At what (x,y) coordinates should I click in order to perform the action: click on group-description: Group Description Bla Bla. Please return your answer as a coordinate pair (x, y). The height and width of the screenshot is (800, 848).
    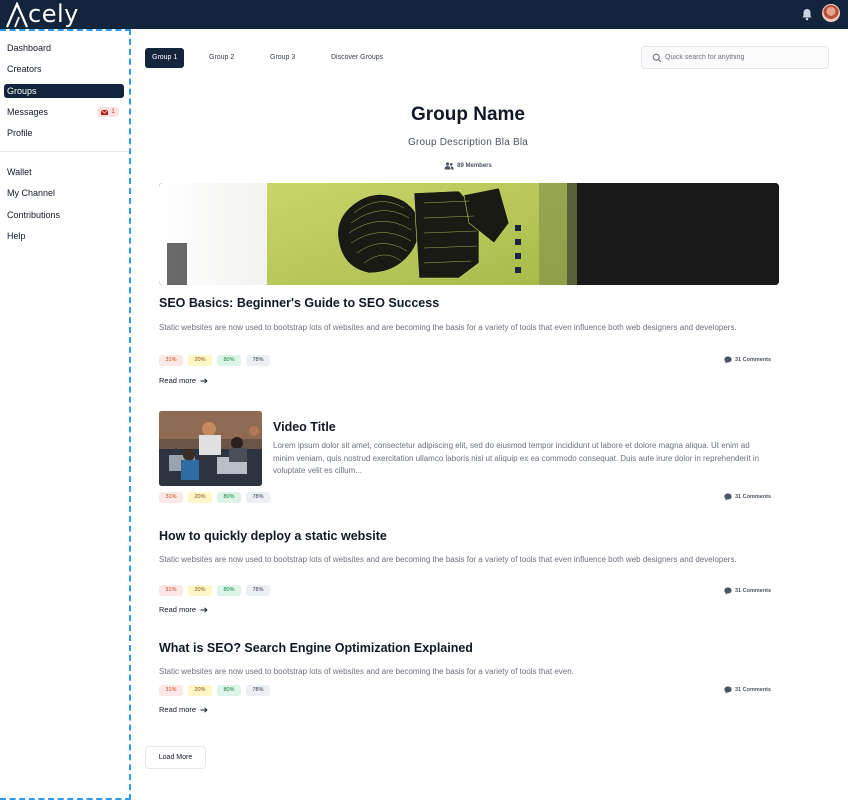
    Looking at the image, I should click on (468, 142).